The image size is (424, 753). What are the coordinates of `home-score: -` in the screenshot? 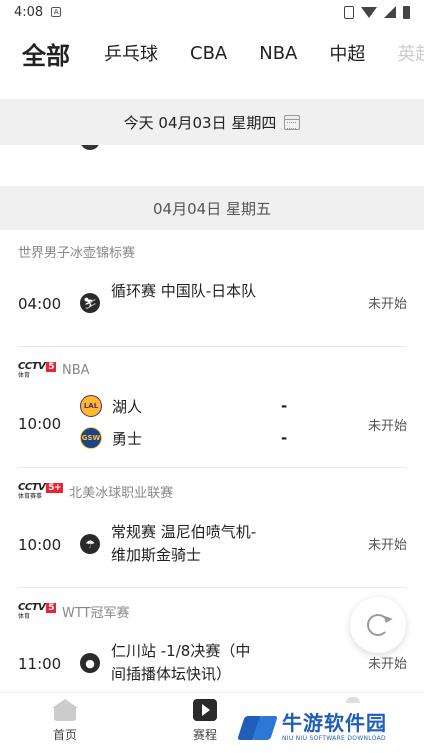 It's located at (284, 406).